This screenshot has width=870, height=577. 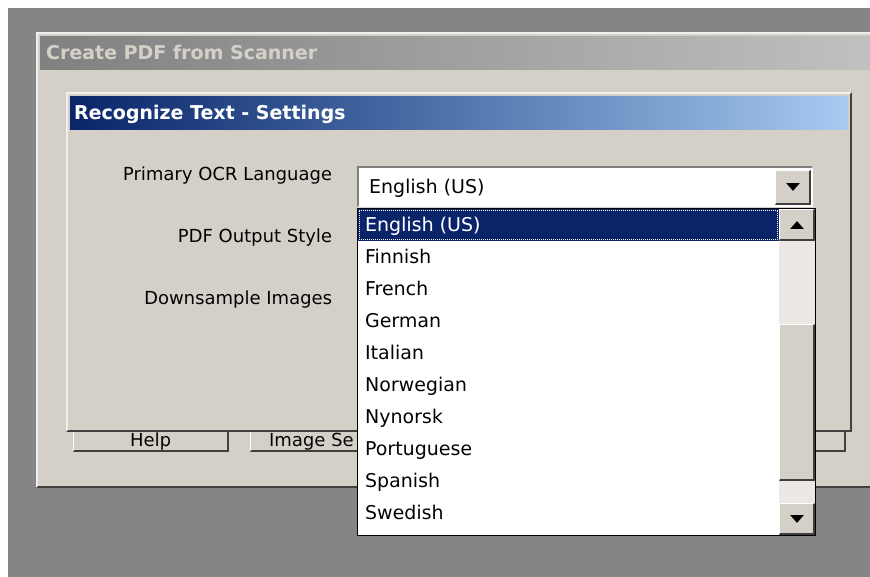 What do you see at coordinates (459, 113) in the screenshot?
I see `dialog-title: Recognize Text - Settings` at bounding box center [459, 113].